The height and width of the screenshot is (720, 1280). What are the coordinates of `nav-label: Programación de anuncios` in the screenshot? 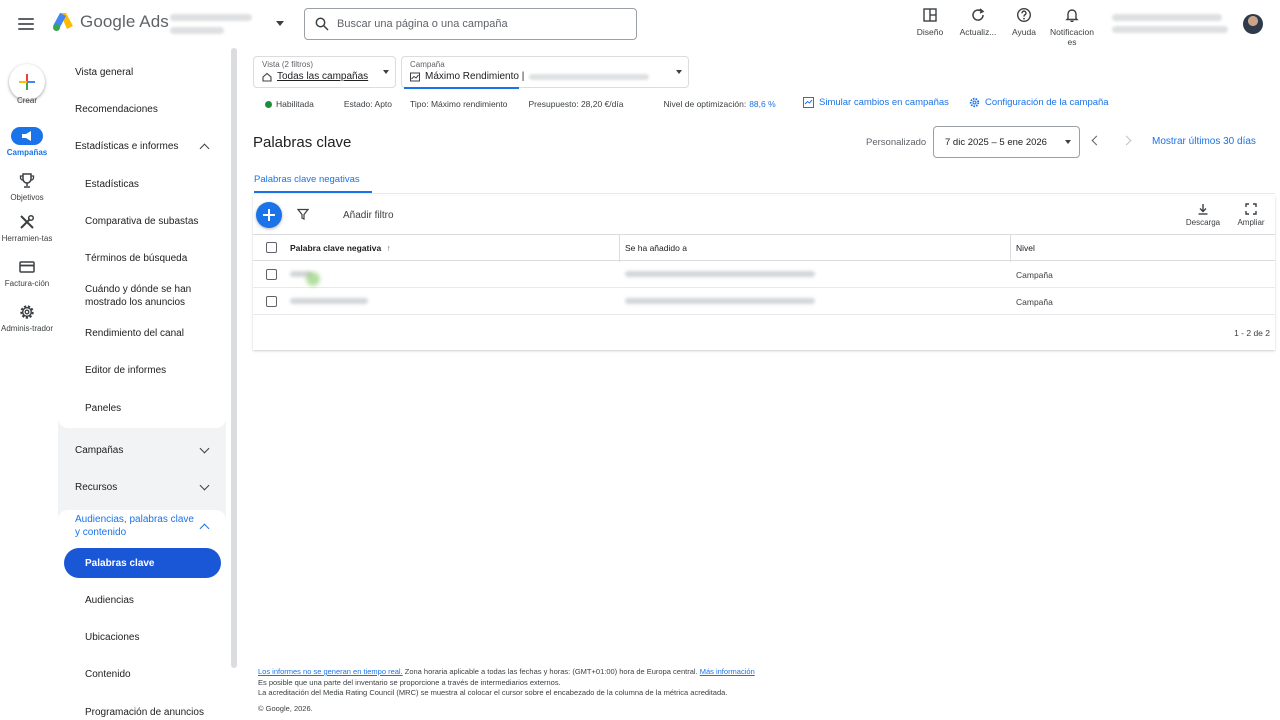 It's located at (144, 712).